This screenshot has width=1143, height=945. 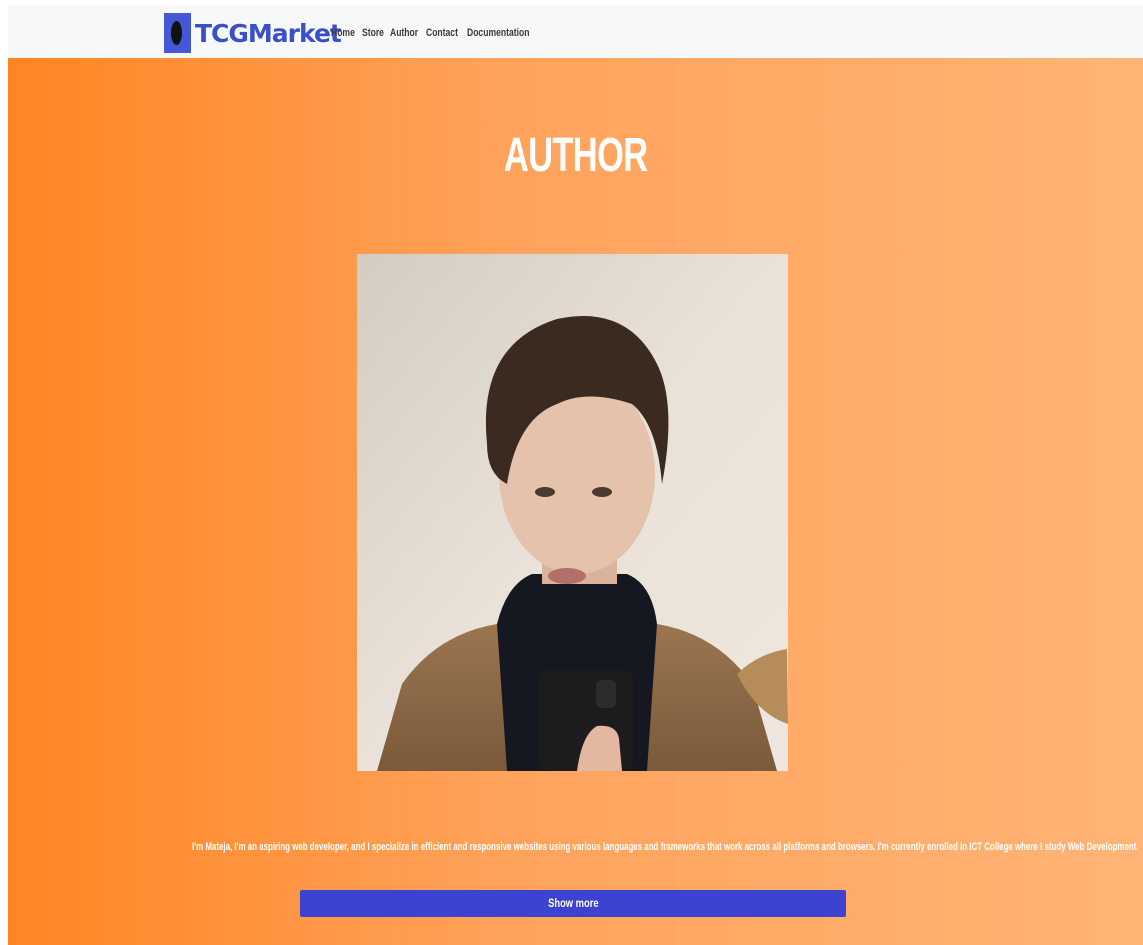 What do you see at coordinates (268, 34) in the screenshot?
I see `brand-name: TCGMarket` at bounding box center [268, 34].